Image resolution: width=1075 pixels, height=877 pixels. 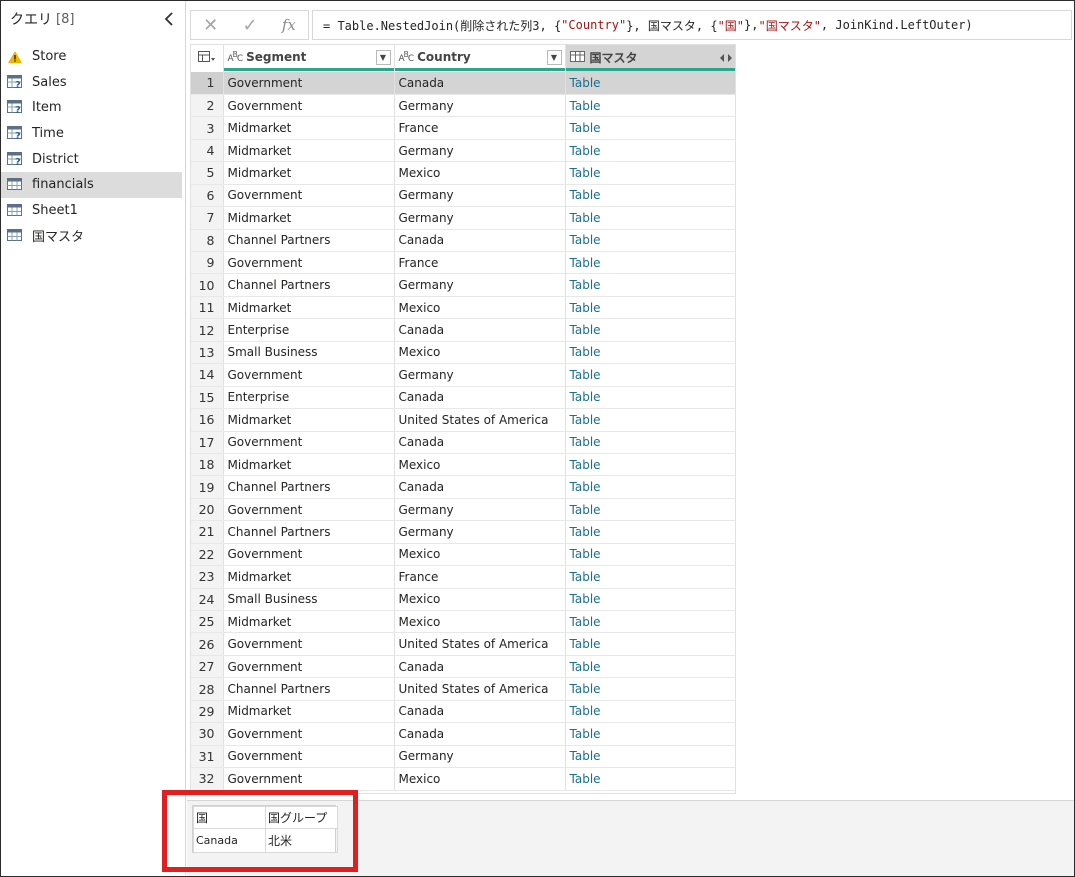 I want to click on table-row: 16 Midmarket United States of America Table, so click(x=463, y=420).